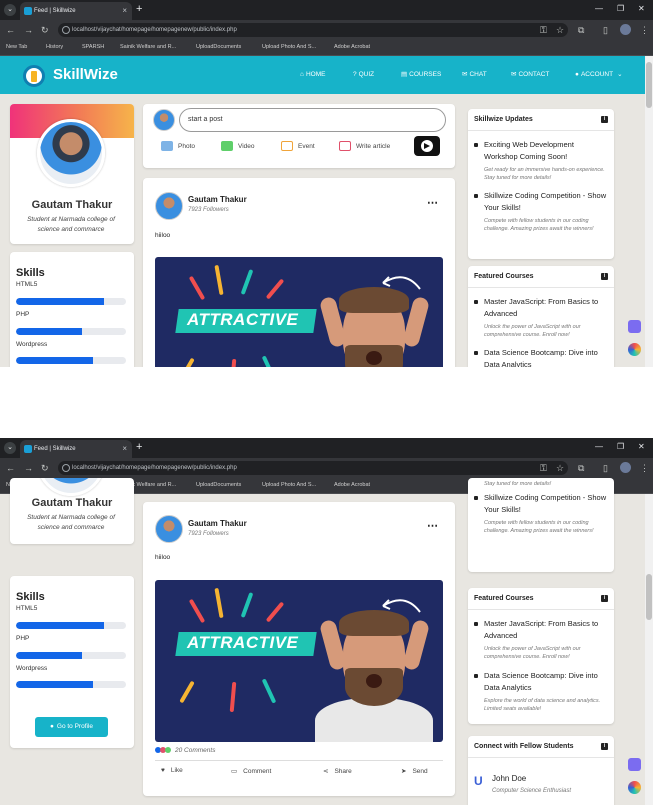 This screenshot has height=805, width=653. I want to click on event-button: Event, so click(298, 147).